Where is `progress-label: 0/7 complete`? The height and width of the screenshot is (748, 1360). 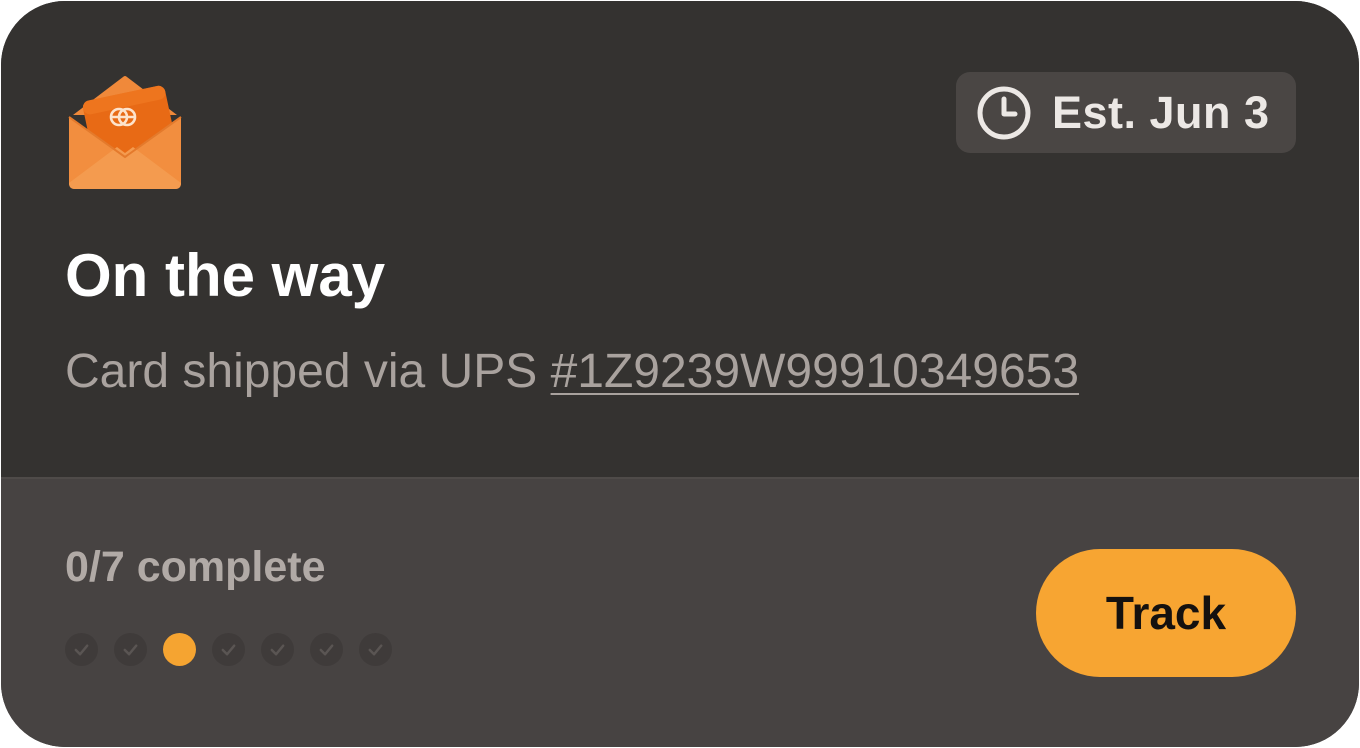
progress-label: 0/7 complete is located at coordinates (195, 567).